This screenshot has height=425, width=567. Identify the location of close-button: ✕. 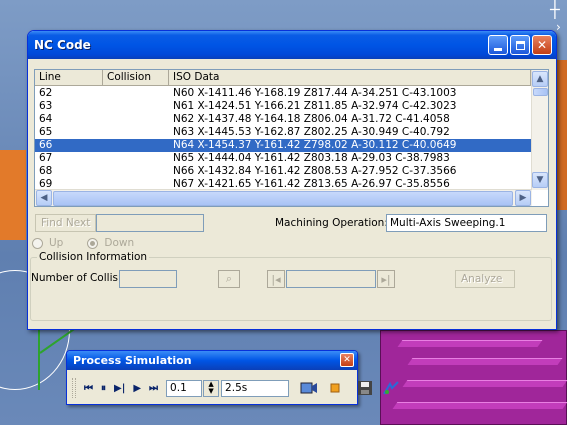
(542, 45).